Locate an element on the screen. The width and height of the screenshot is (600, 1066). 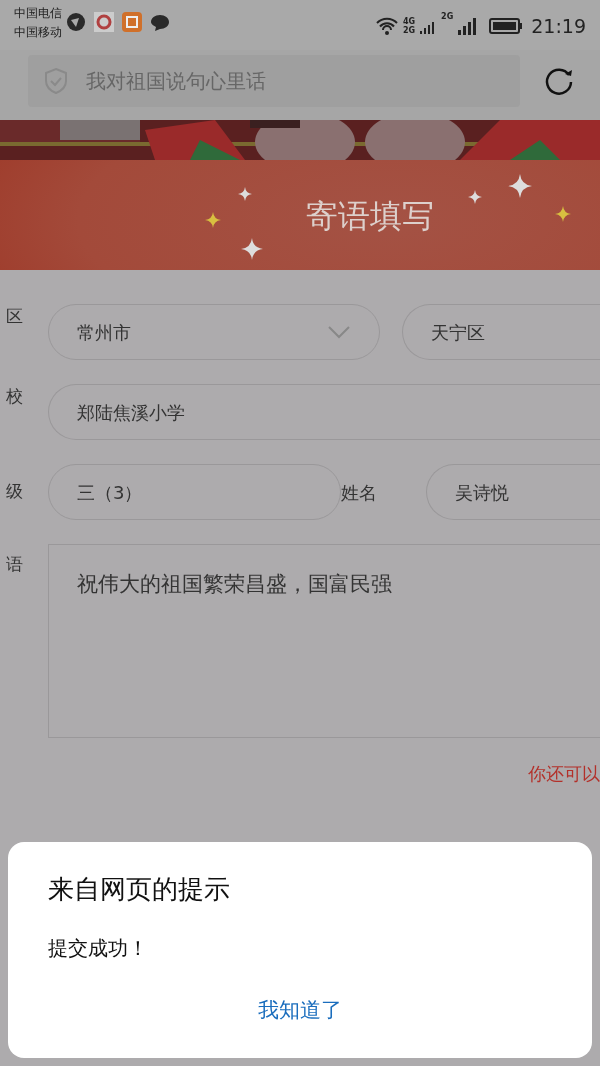
carrier-name: 中国移动 is located at coordinates (38, 32).